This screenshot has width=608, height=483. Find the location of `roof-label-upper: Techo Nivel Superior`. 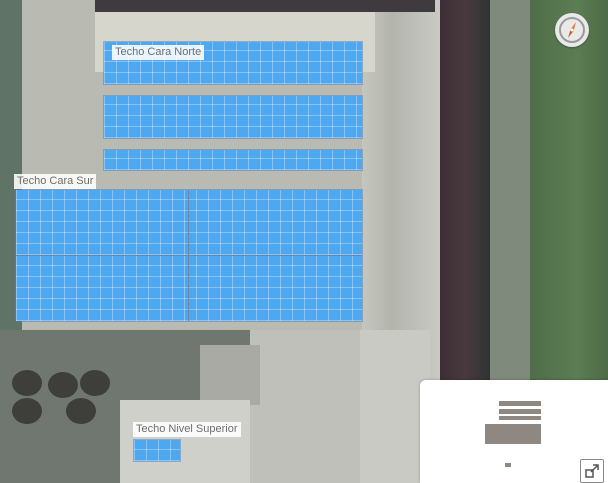

roof-label-upper: Techo Nivel Superior is located at coordinates (187, 429).